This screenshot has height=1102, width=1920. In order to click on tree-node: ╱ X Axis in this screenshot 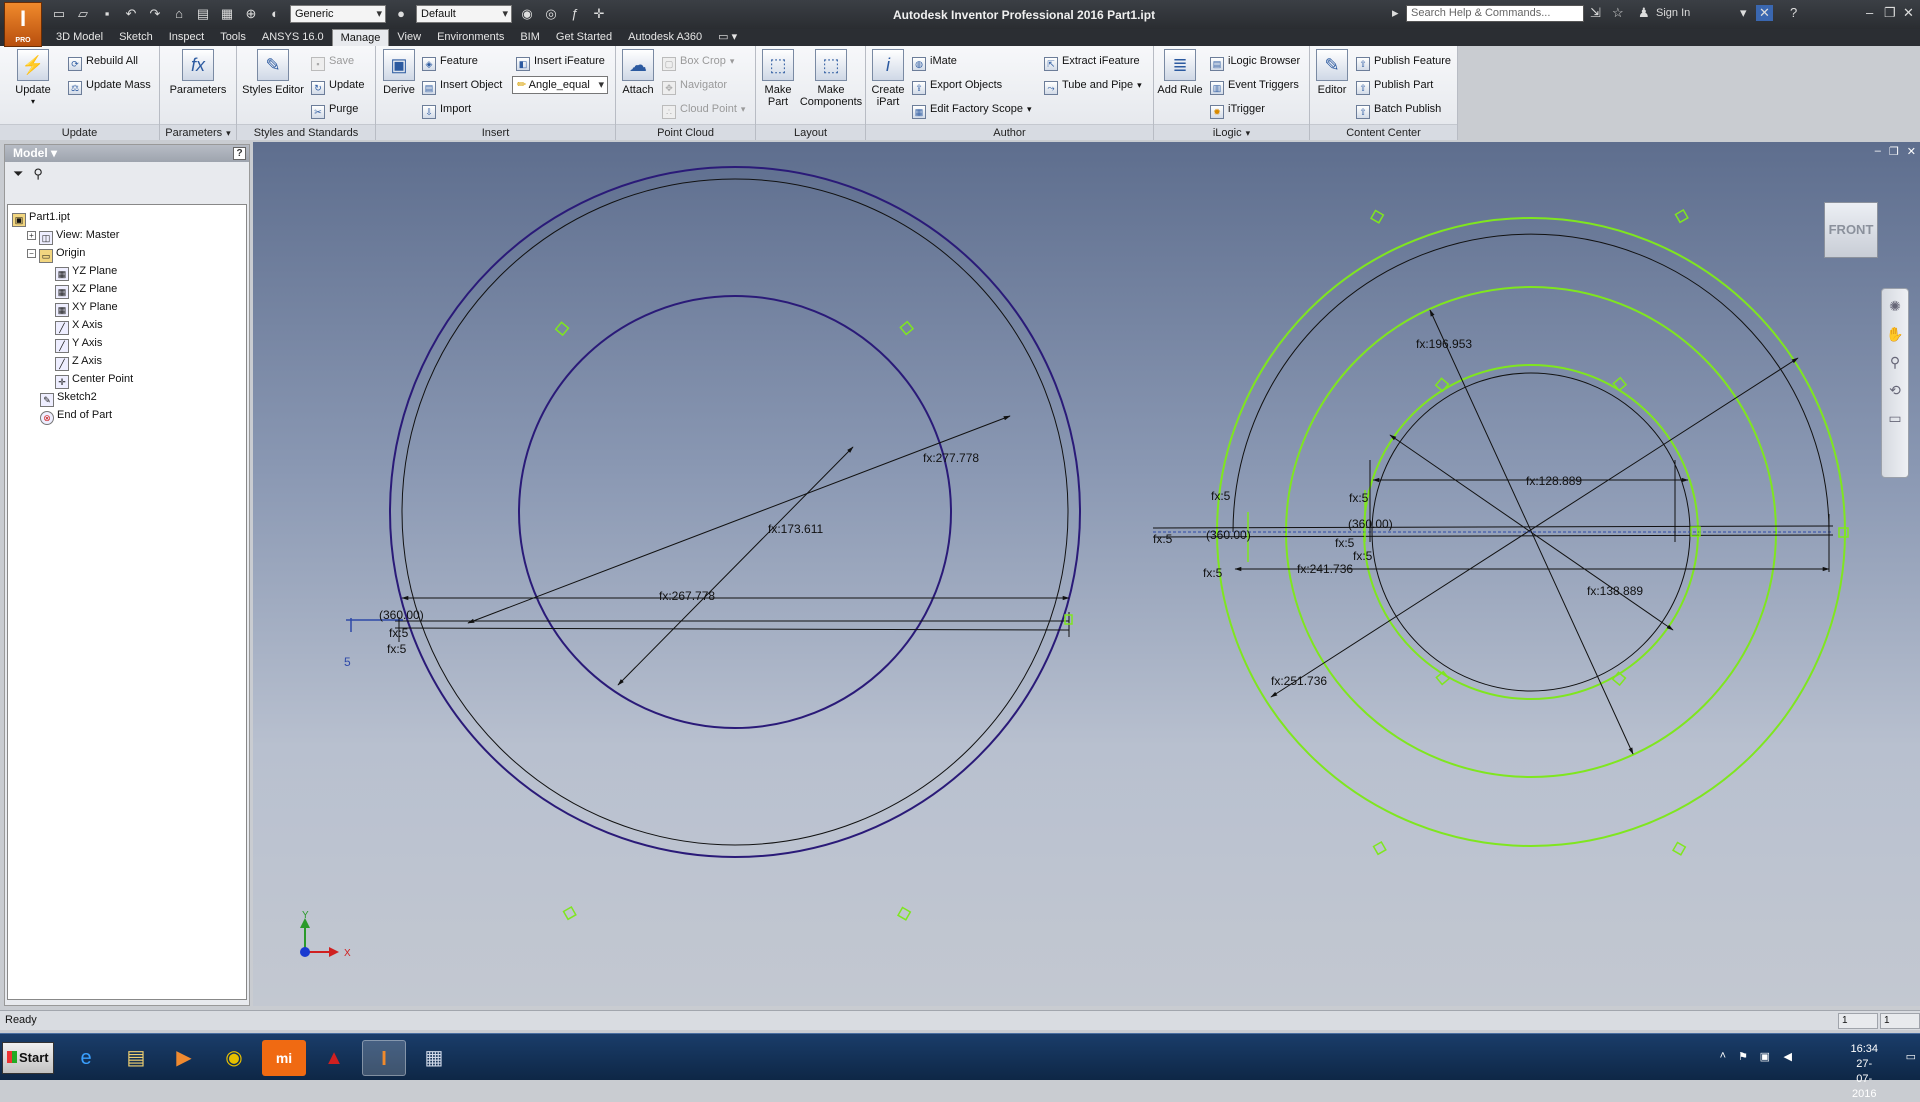, I will do `click(127, 325)`.